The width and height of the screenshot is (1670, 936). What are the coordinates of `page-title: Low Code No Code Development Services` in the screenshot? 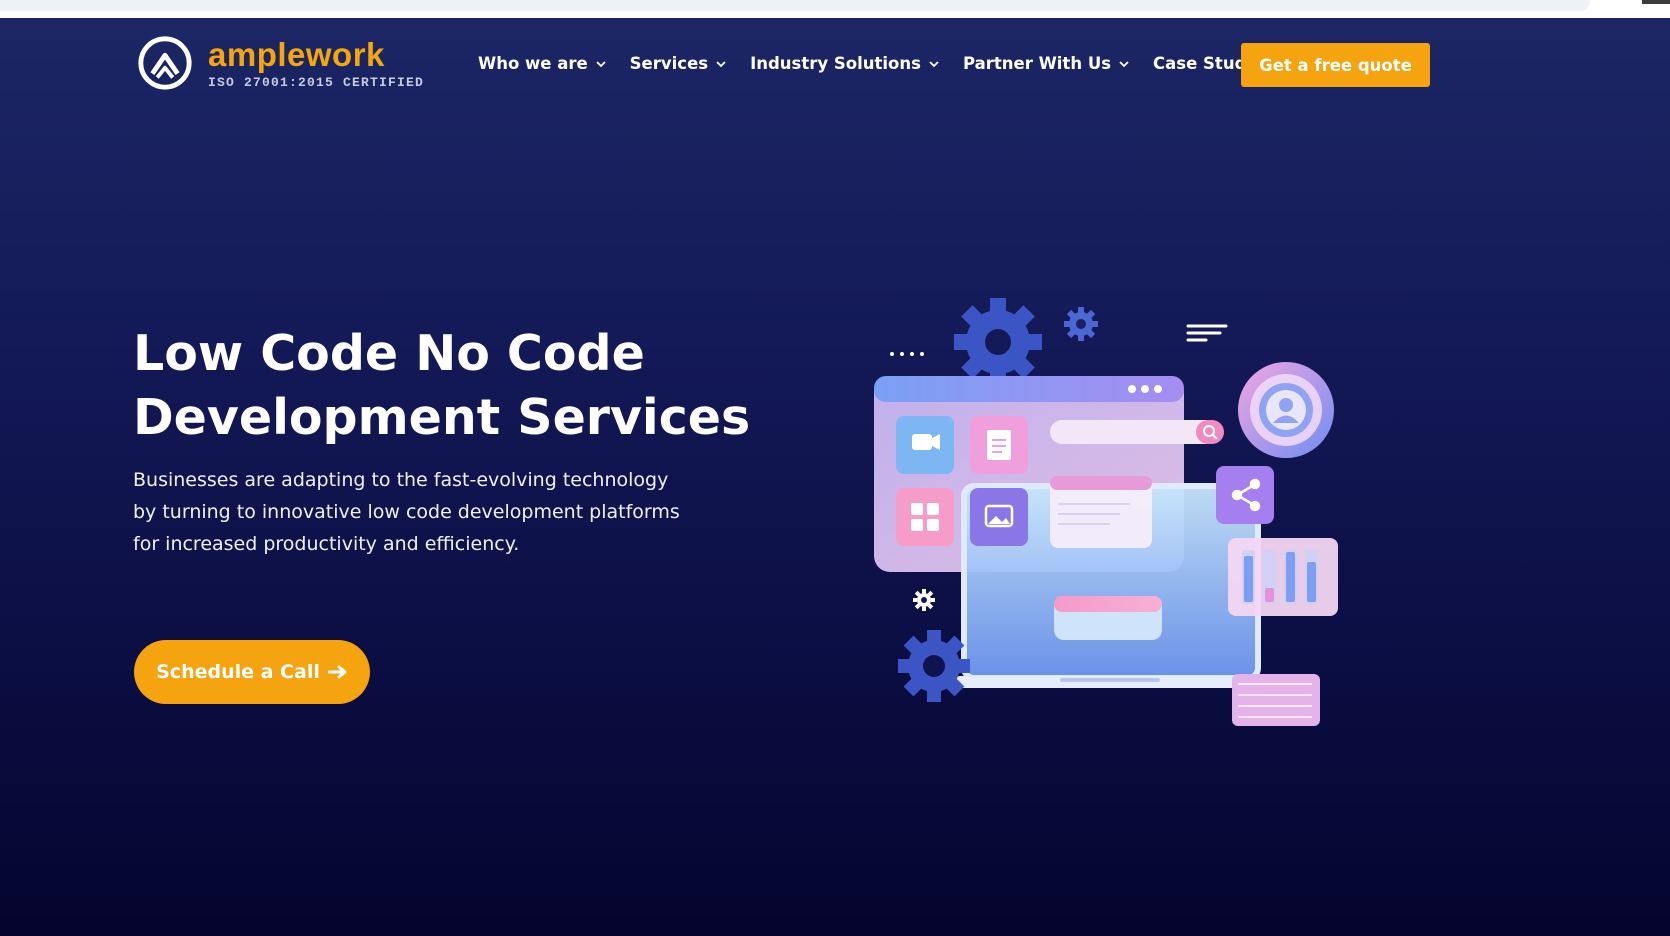 It's located at (473, 386).